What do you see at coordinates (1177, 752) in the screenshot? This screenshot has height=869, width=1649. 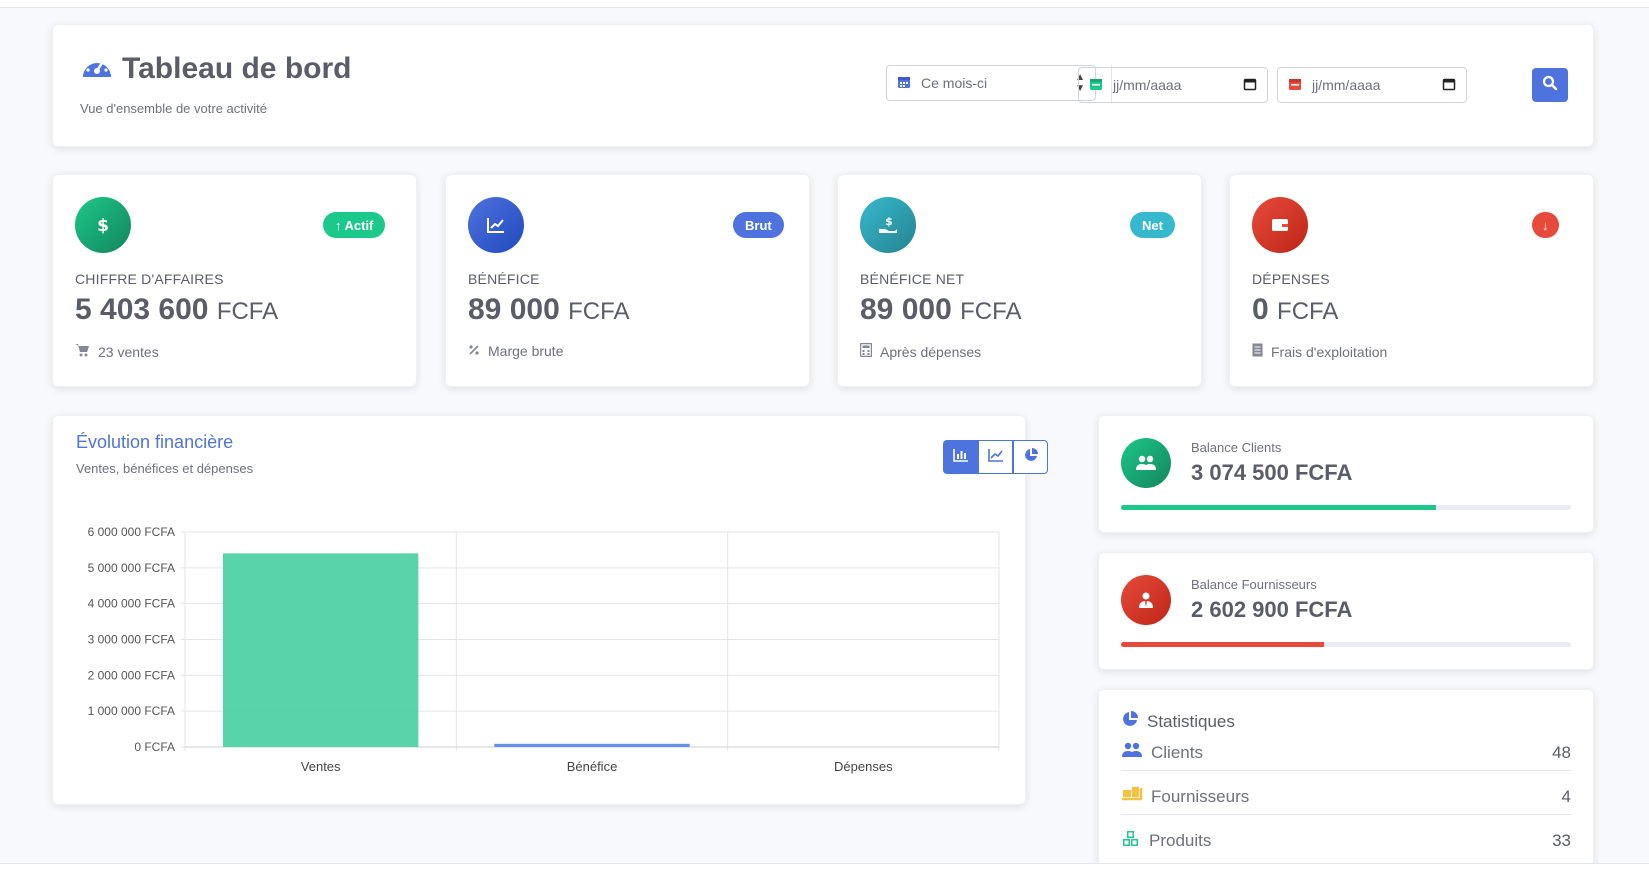 I see `stat-label: Clients` at bounding box center [1177, 752].